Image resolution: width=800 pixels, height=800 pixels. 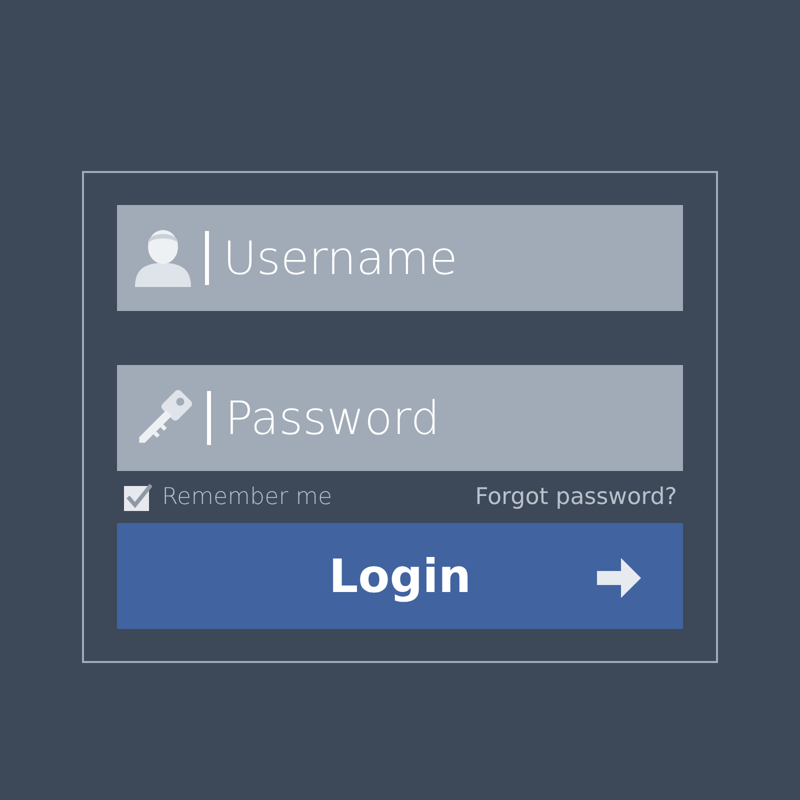 What do you see at coordinates (247, 497) in the screenshot?
I see `remember-label: Remember me` at bounding box center [247, 497].